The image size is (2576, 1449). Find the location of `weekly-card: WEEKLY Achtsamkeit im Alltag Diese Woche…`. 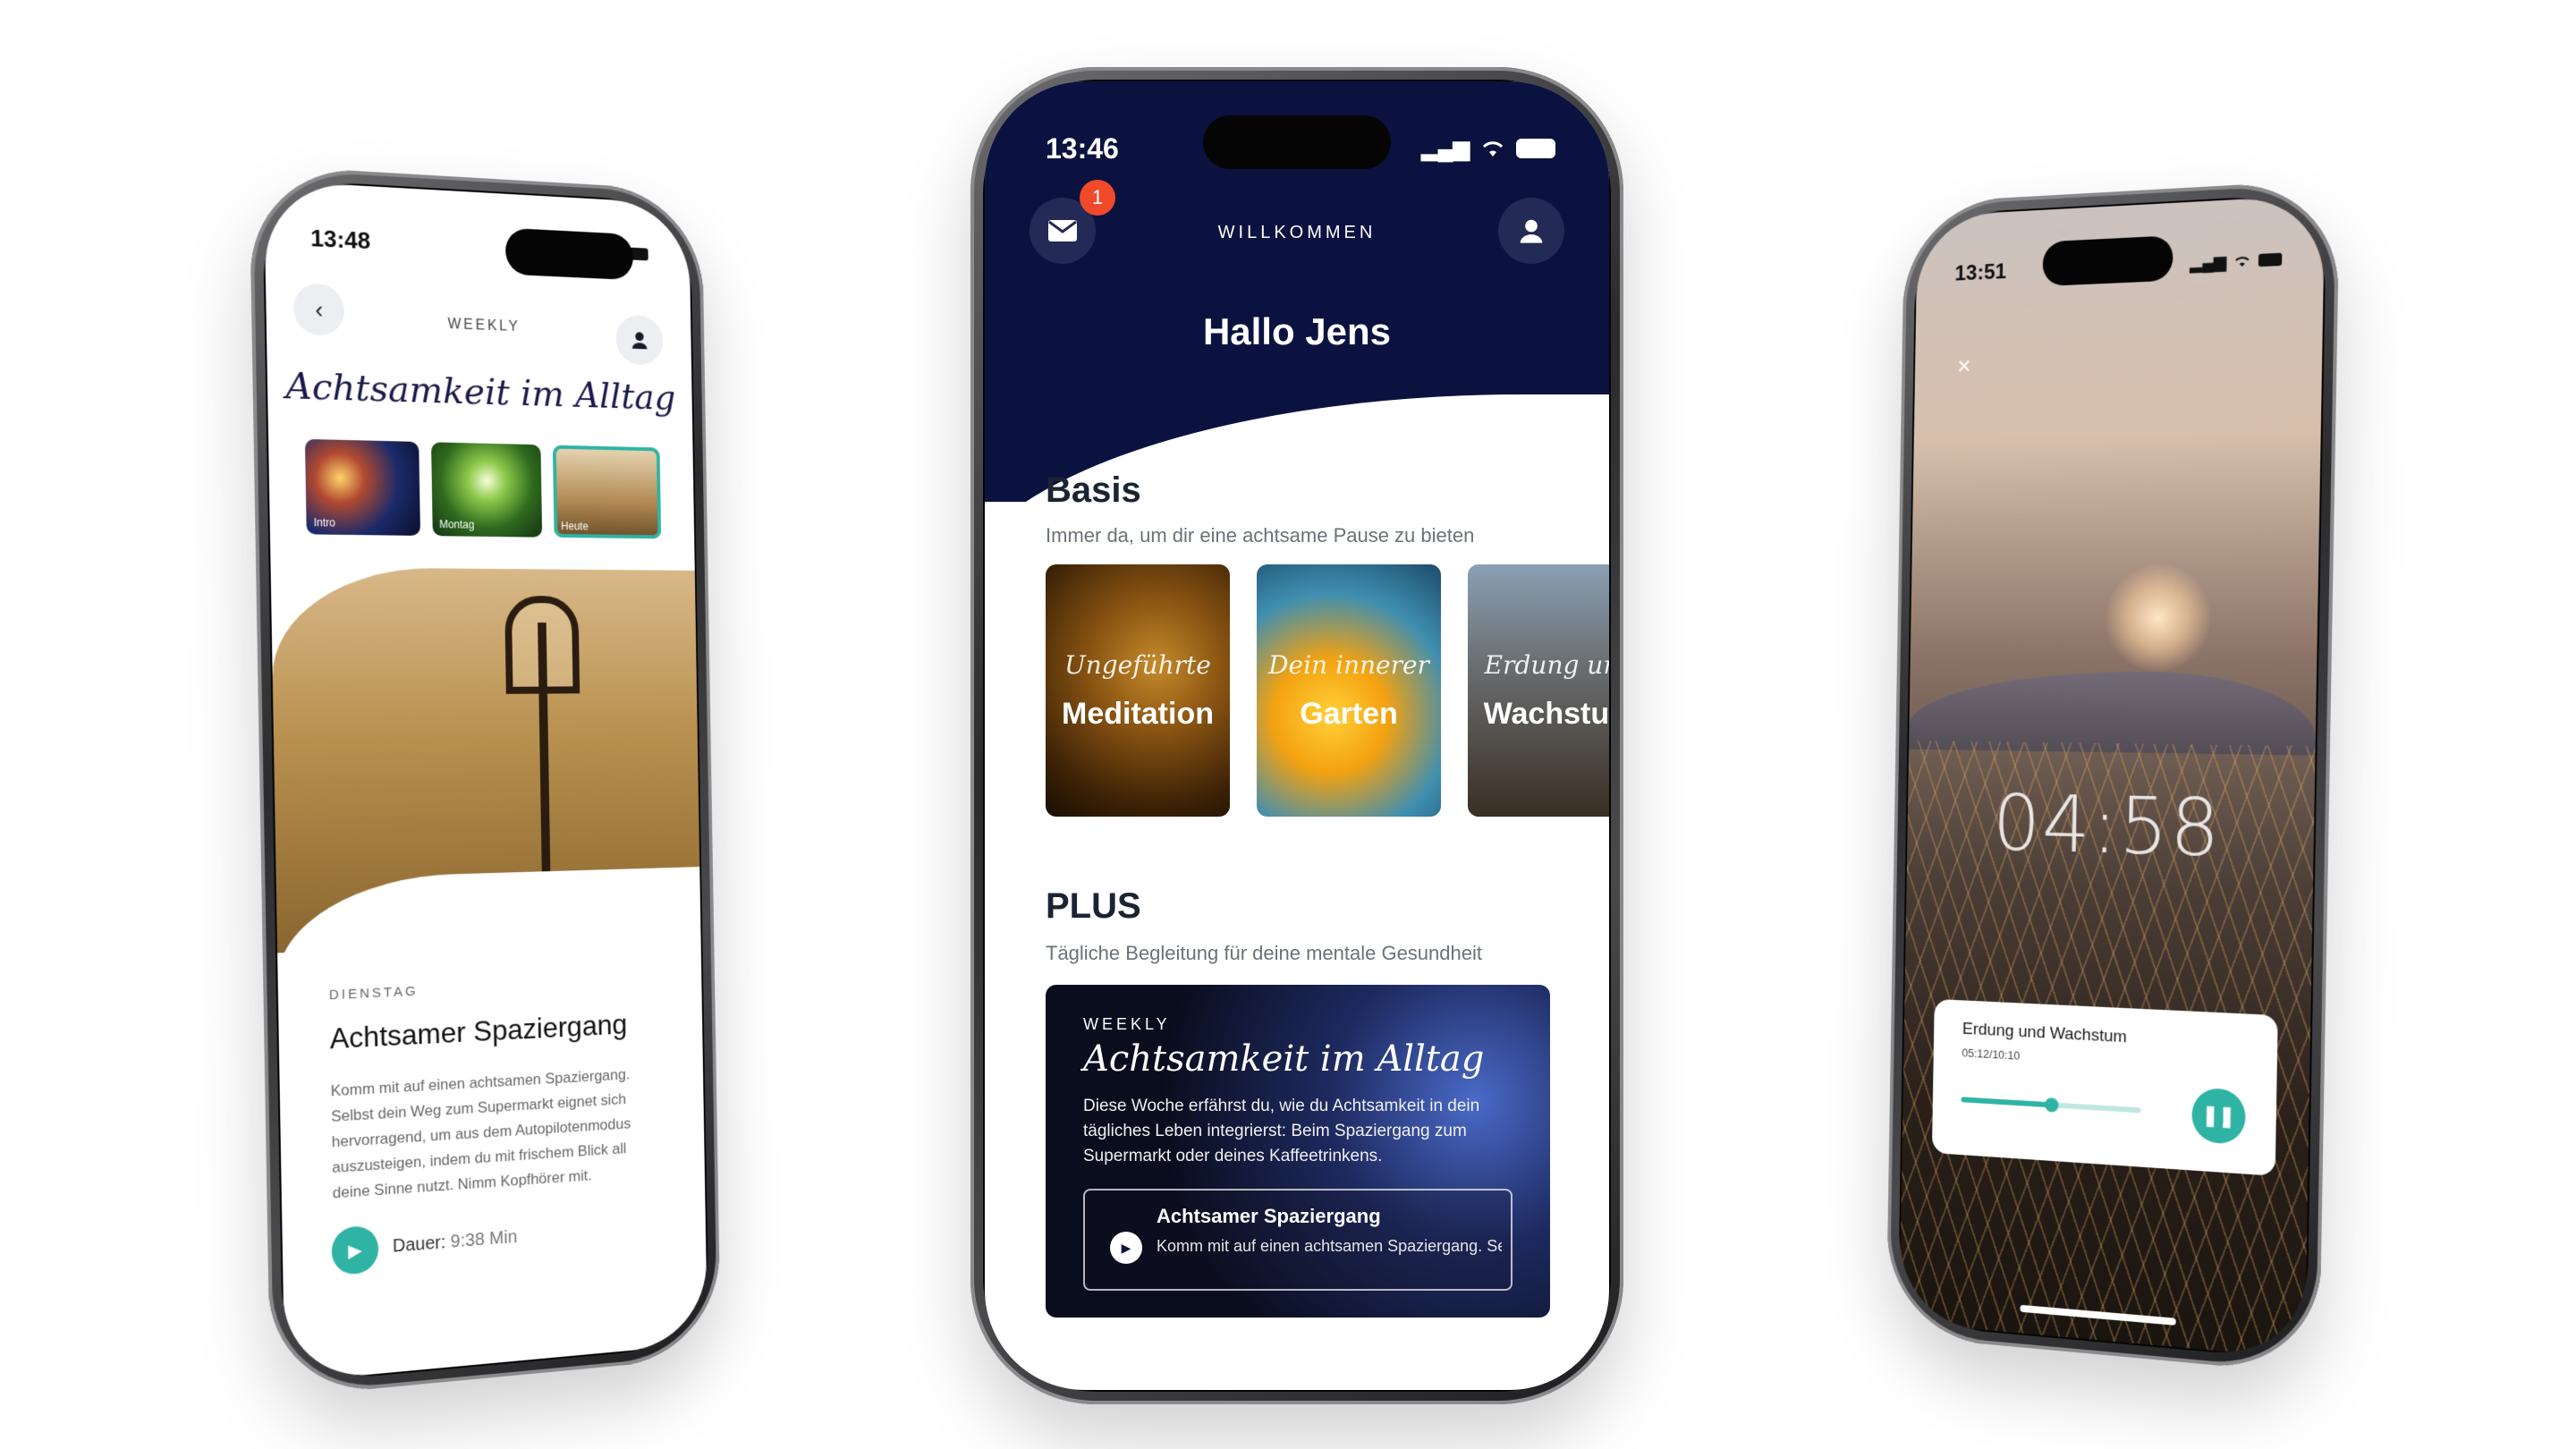

weekly-card: WEEKLY Achtsamkeit im Alltag Diese Woche… is located at coordinates (1298, 1151).